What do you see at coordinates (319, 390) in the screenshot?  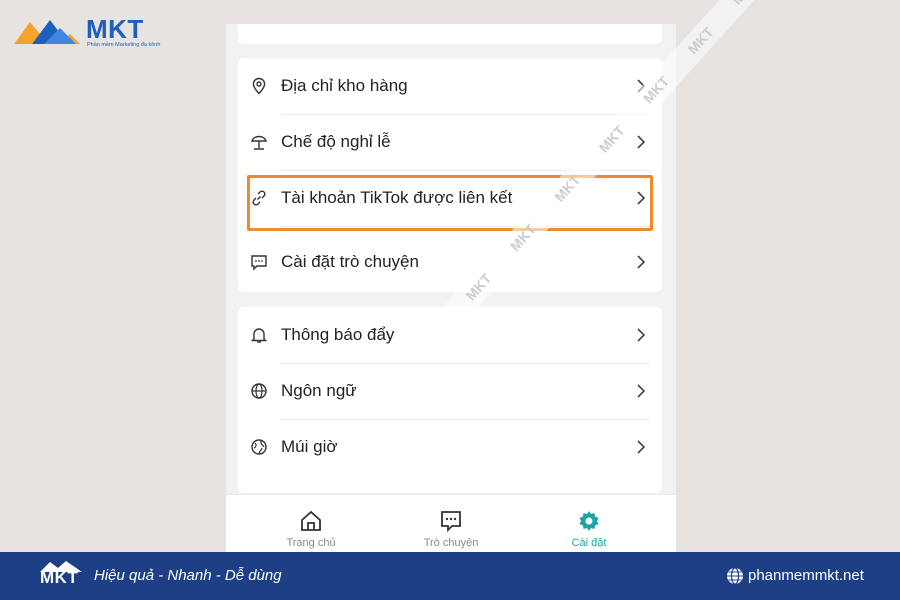 I see `settings-item-label: Ngôn ngữ` at bounding box center [319, 390].